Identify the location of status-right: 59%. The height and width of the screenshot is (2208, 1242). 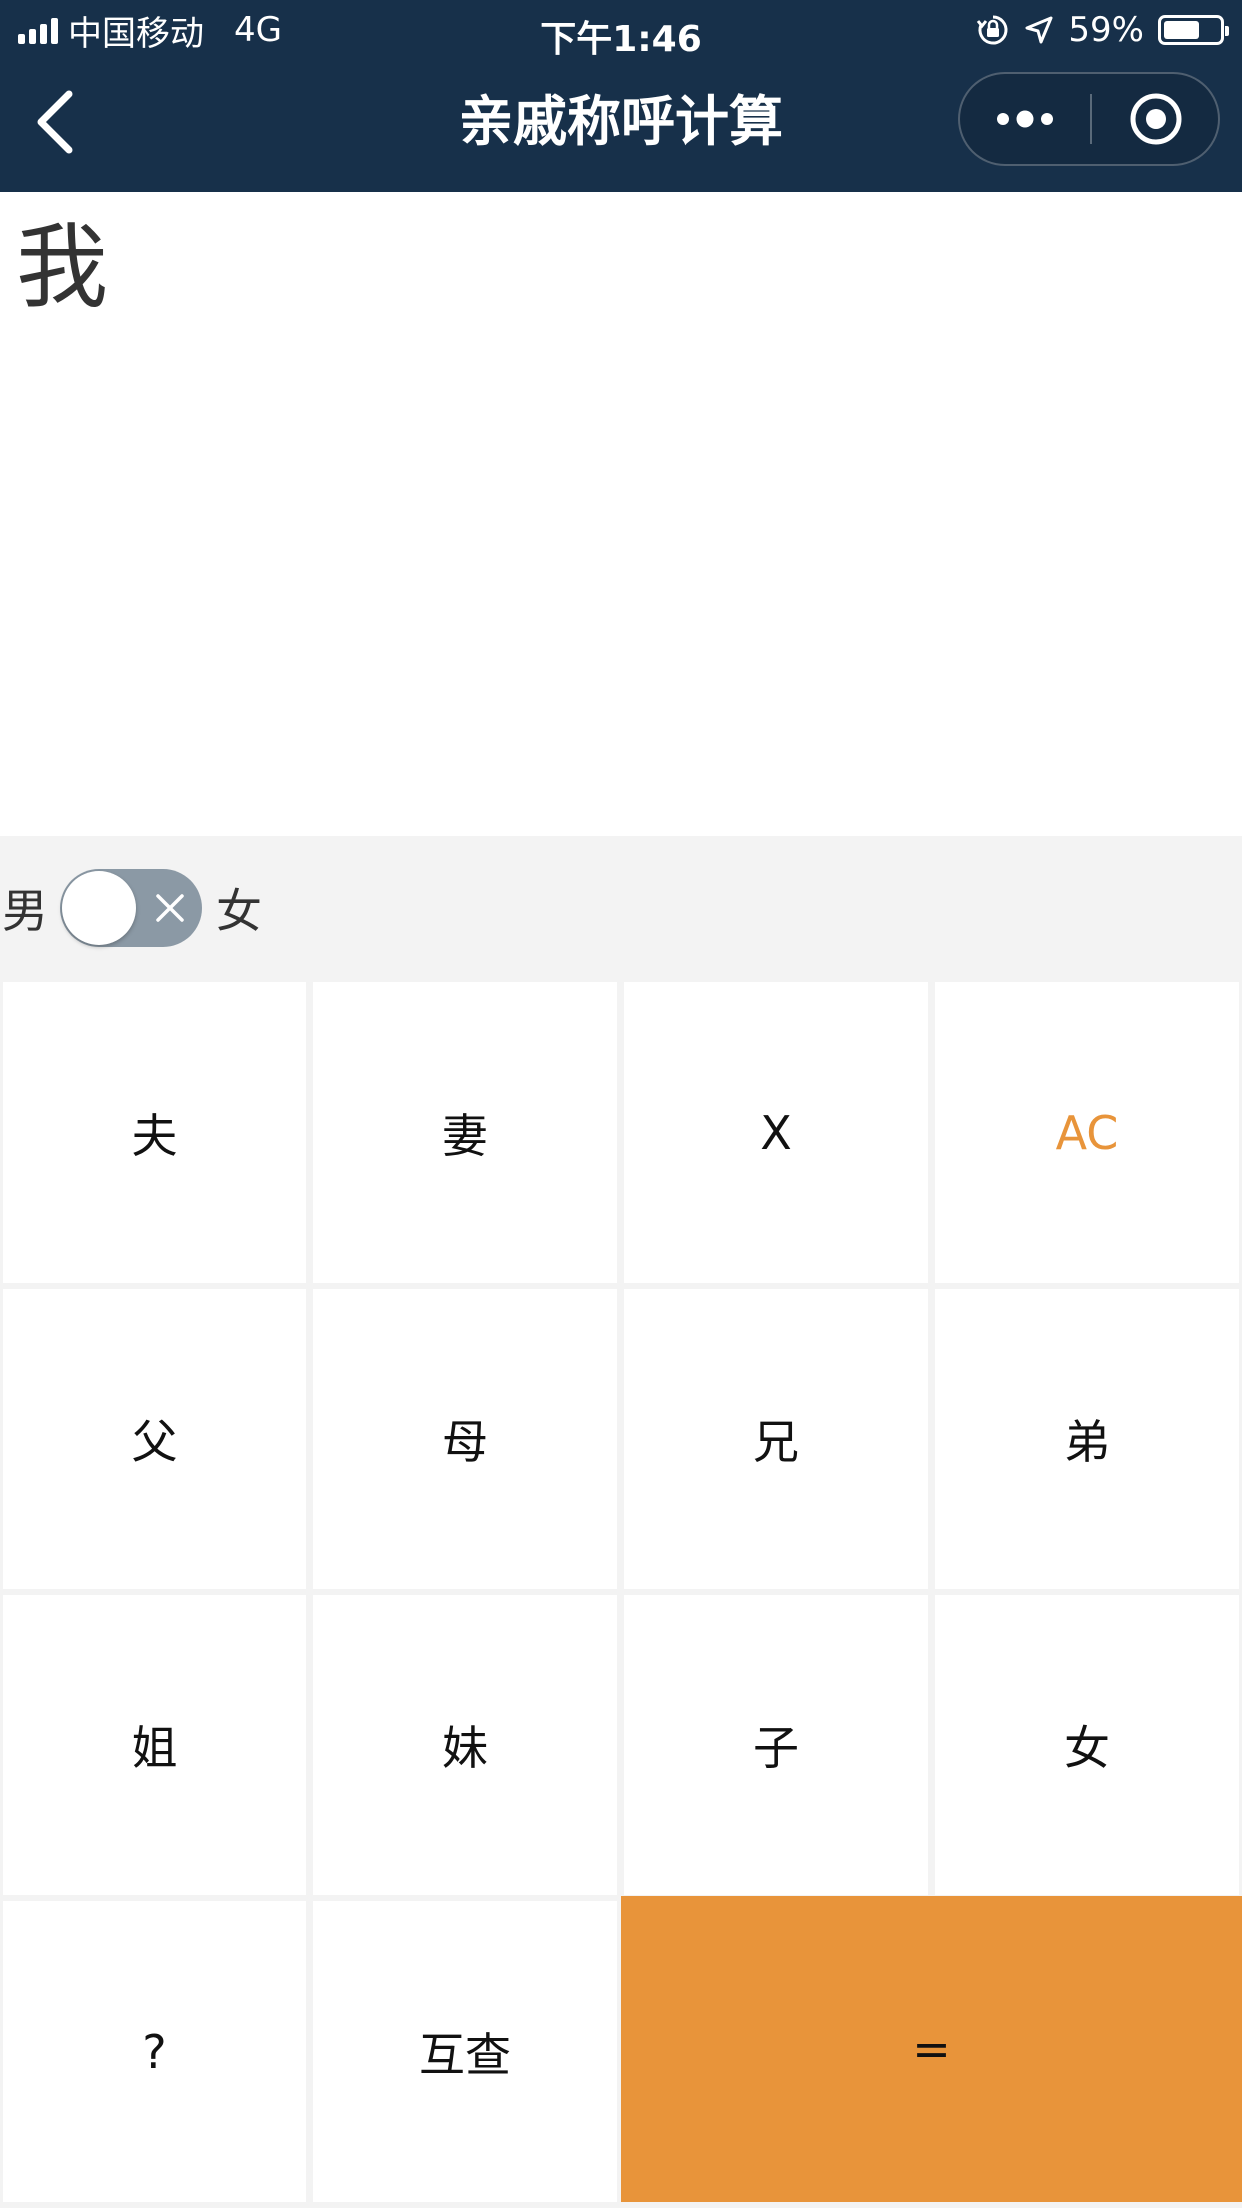
(1102, 30).